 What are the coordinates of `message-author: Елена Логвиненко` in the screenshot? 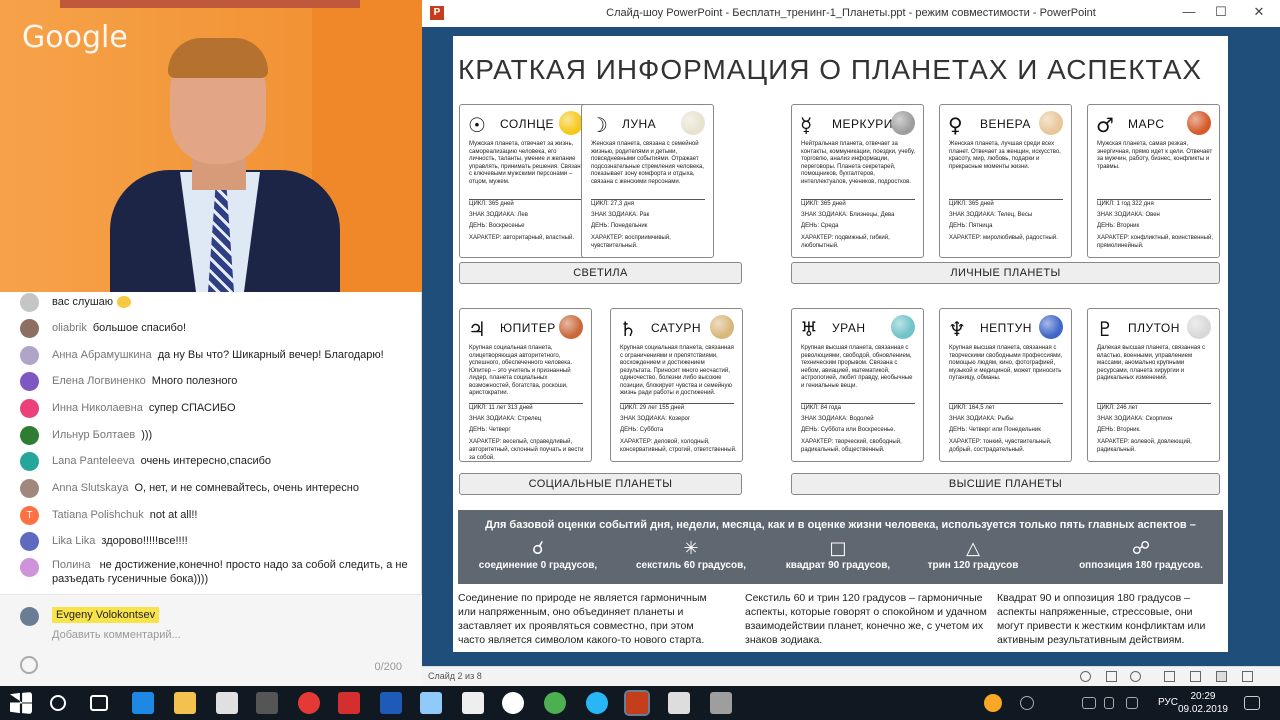 It's located at (99, 381).